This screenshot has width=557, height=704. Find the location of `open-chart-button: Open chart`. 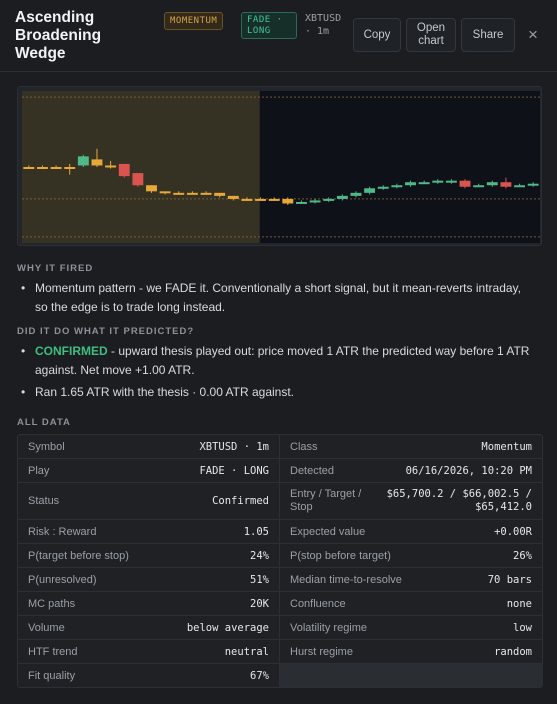

open-chart-button: Open chart is located at coordinates (431, 35).